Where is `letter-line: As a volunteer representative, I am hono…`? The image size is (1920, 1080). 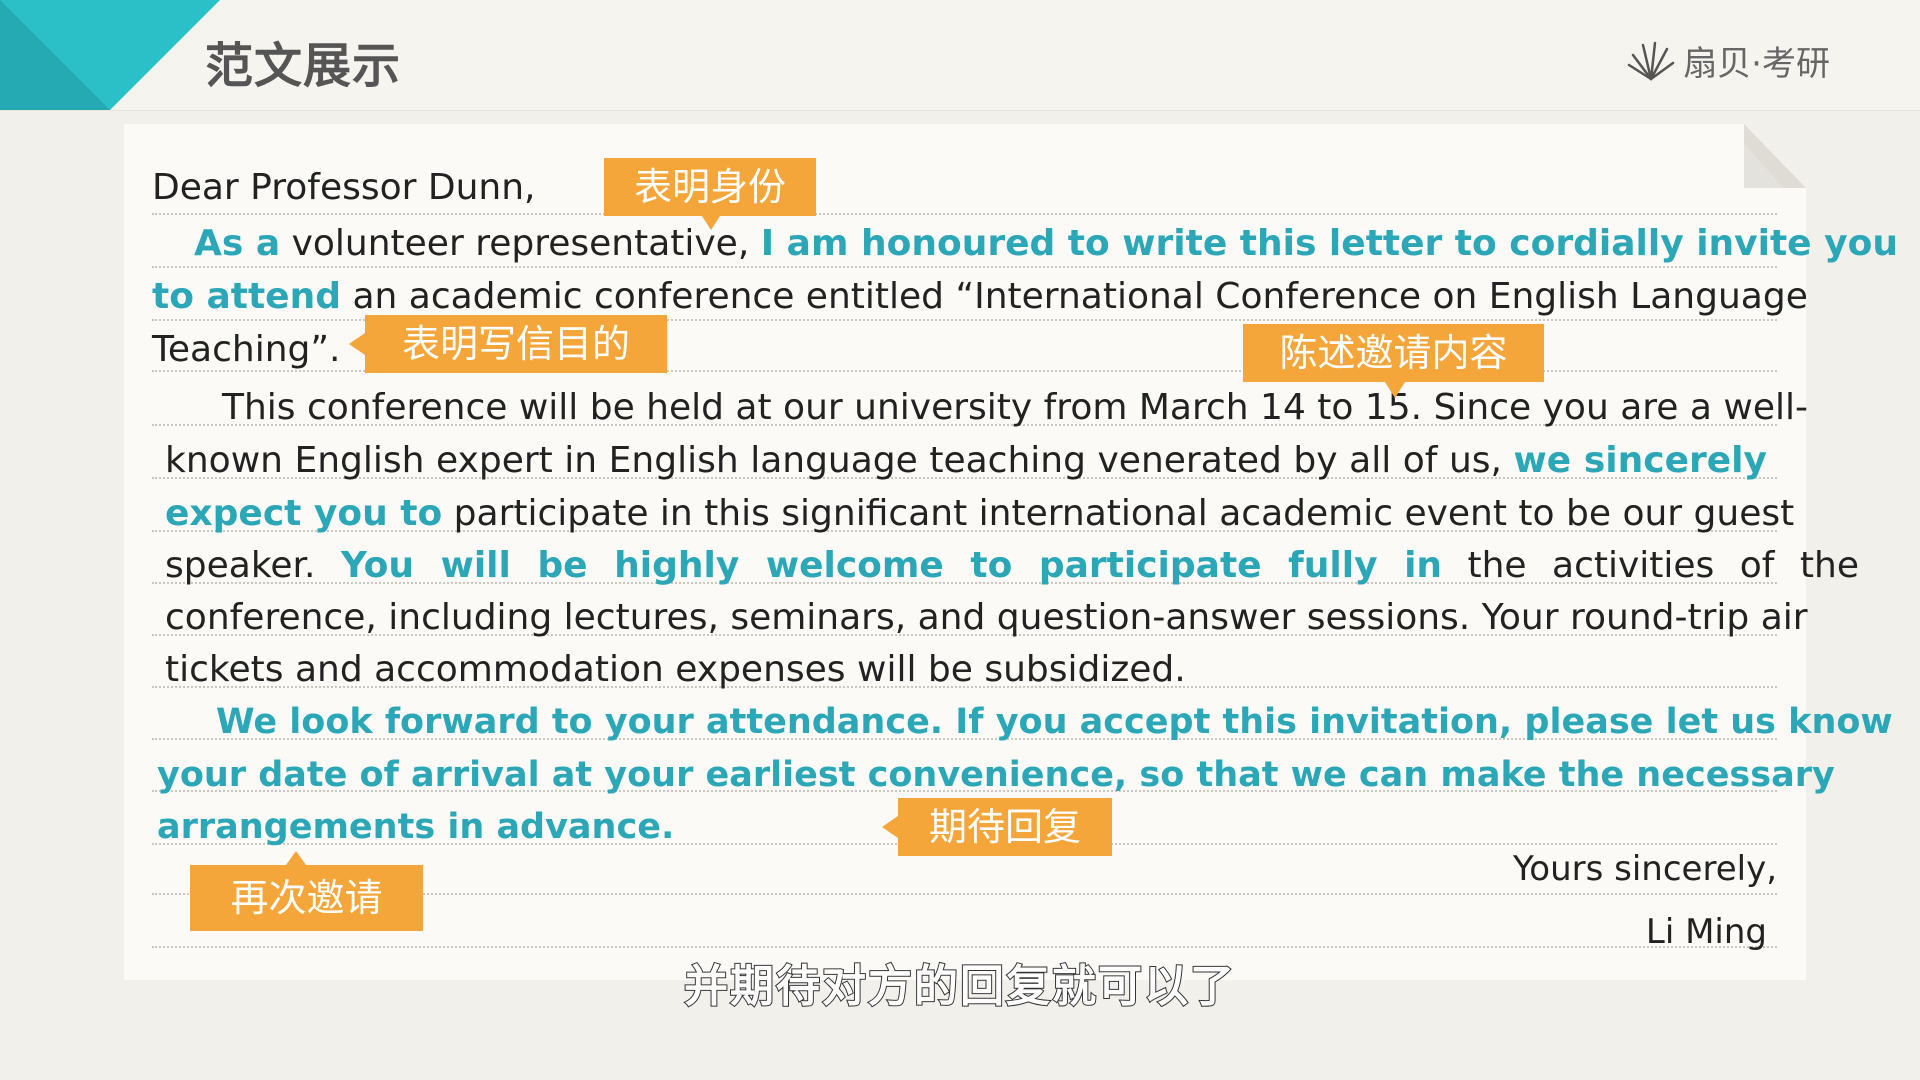 letter-line: As a volunteer representative, I am hono… is located at coordinates (1025, 243).